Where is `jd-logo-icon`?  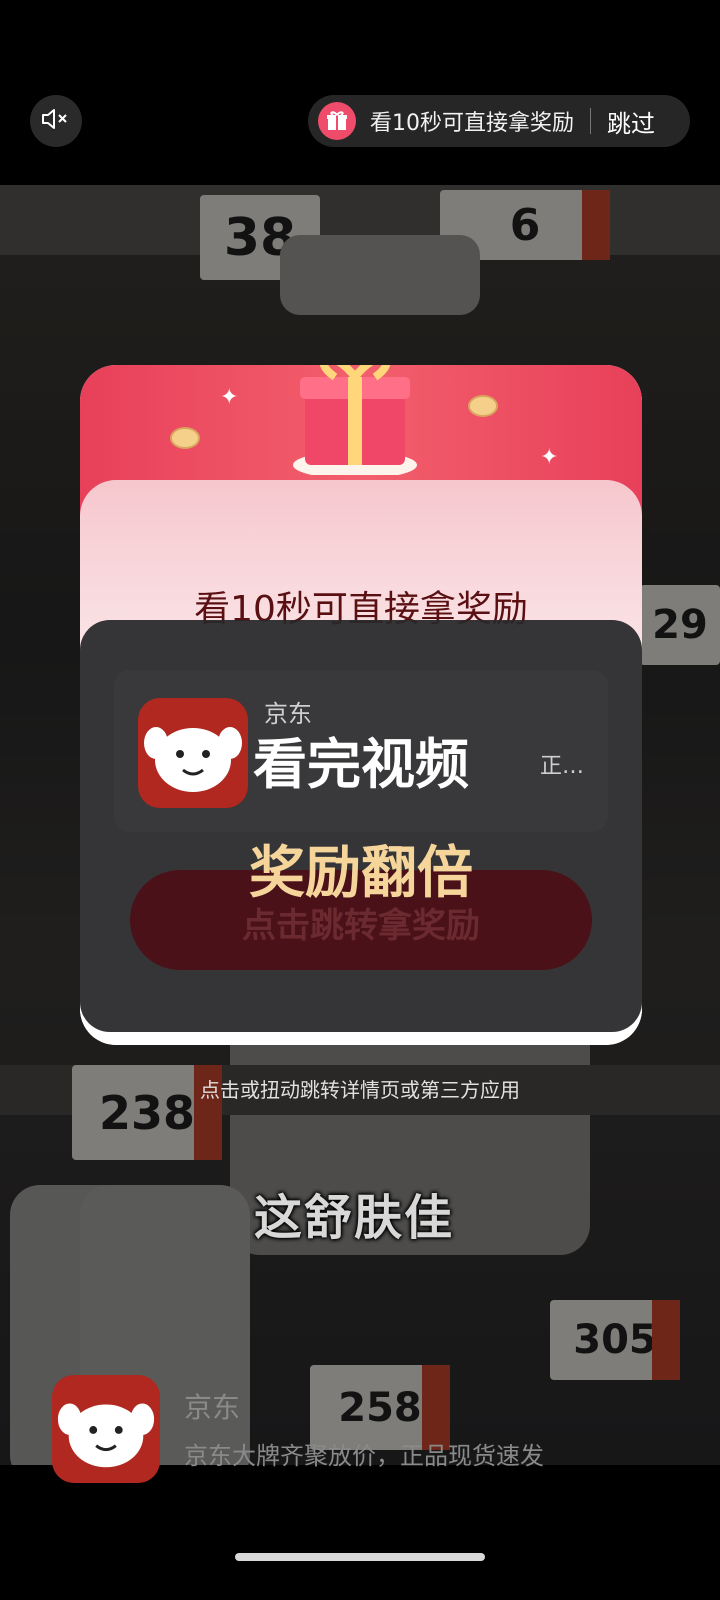
jd-logo-icon is located at coordinates (106, 1429).